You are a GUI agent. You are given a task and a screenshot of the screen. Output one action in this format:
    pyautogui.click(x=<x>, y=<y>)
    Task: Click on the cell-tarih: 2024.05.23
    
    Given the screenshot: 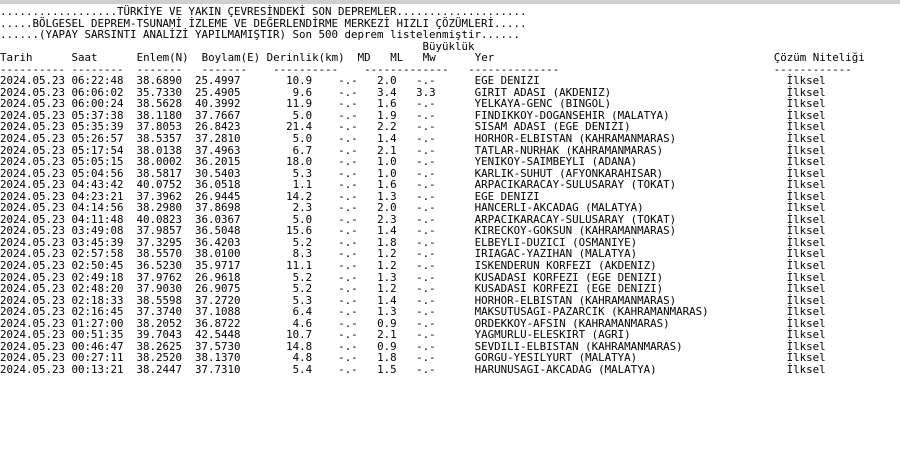 What is the action you would take?
    pyautogui.click(x=36, y=369)
    